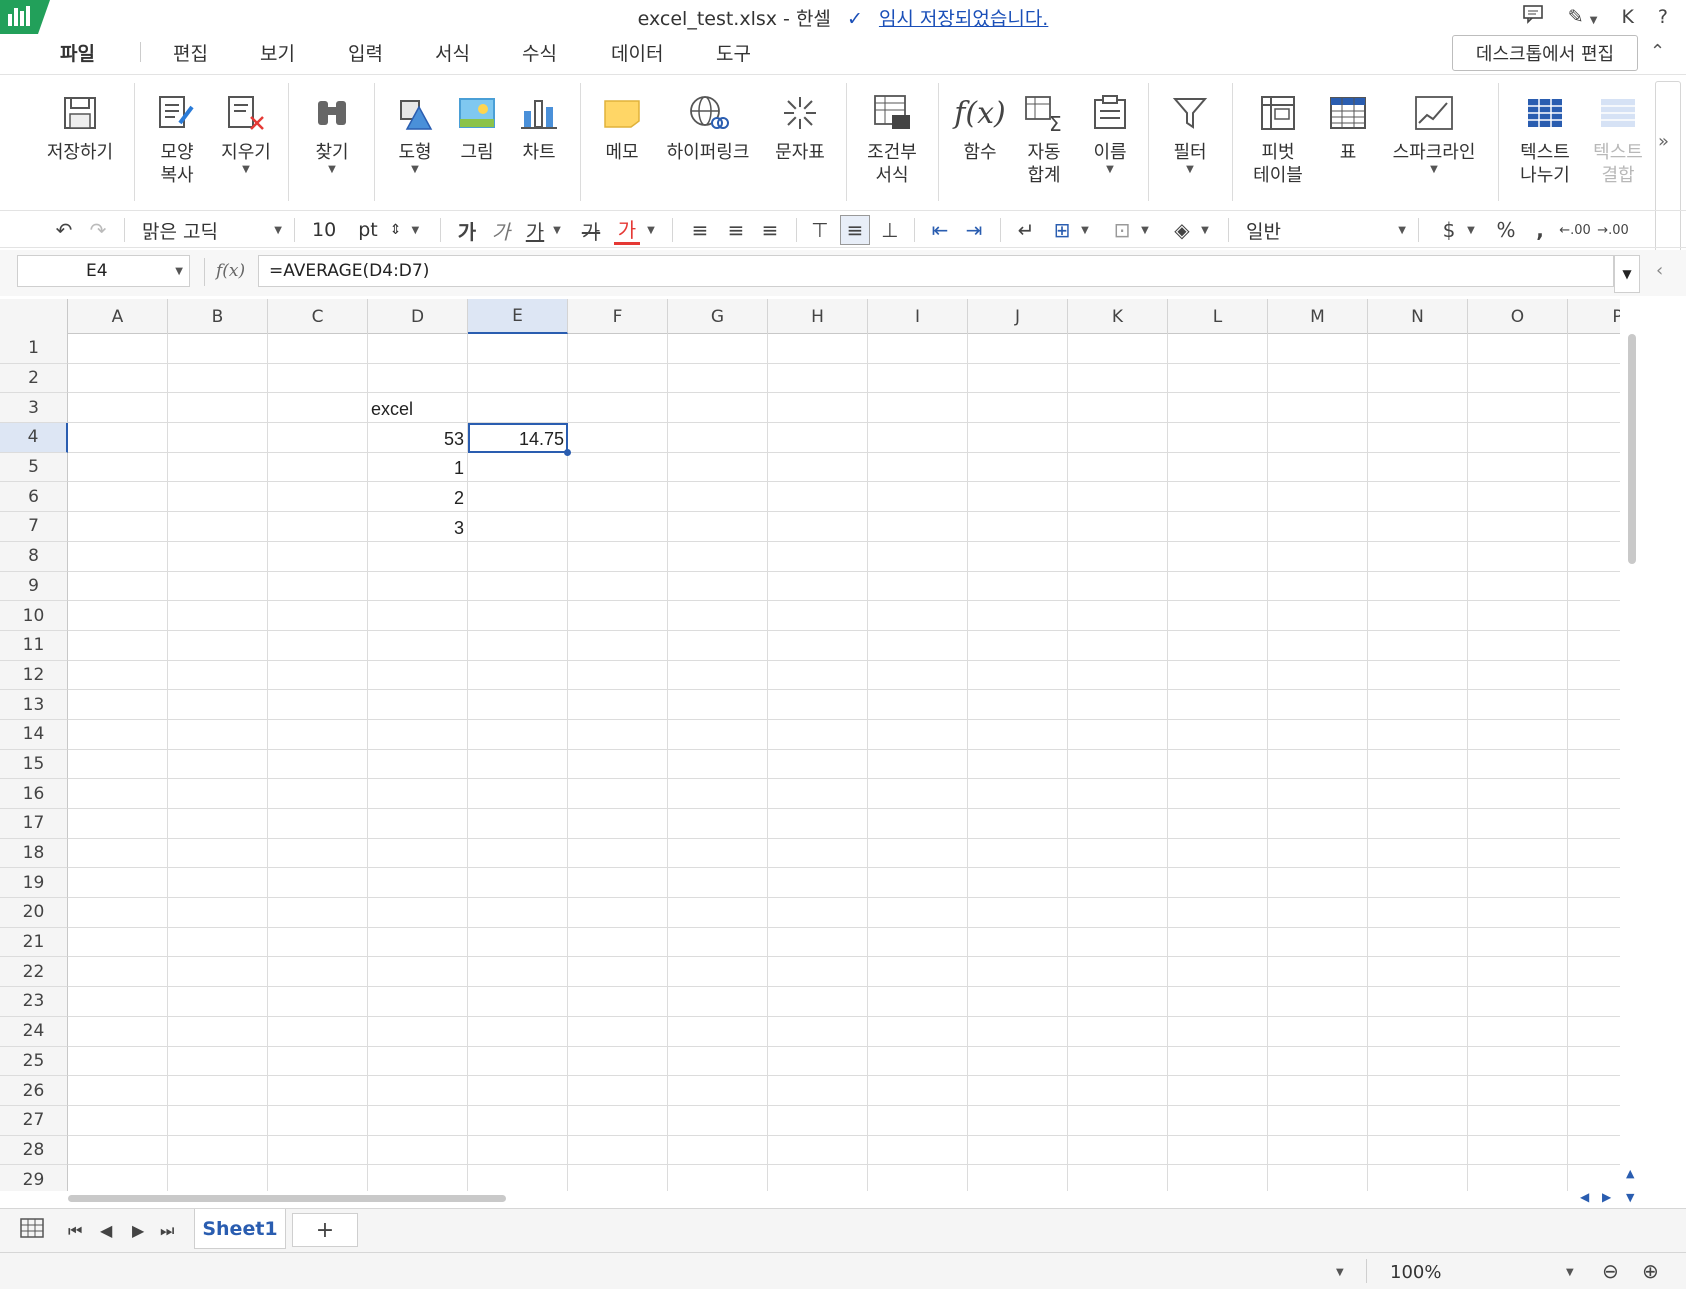 The width and height of the screenshot is (1686, 1289). Describe the element at coordinates (218, 883) in the screenshot. I see `cell-b19` at that location.